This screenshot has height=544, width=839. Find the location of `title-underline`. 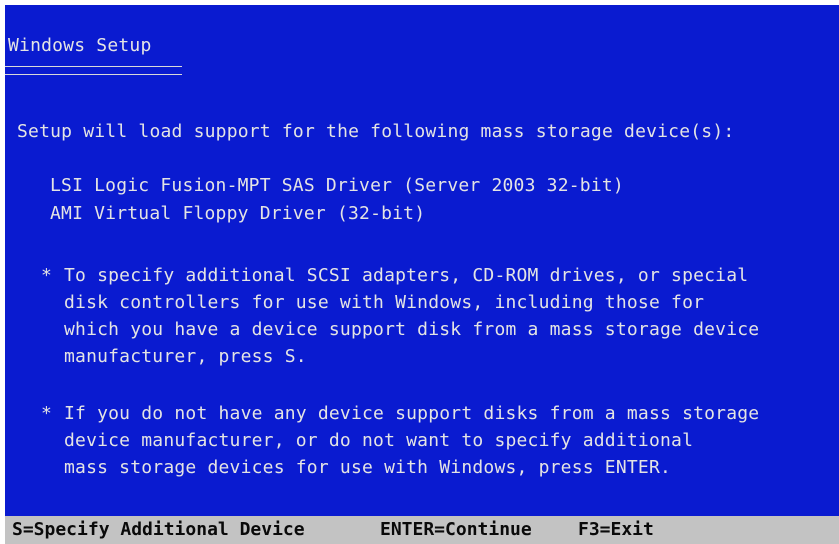

title-underline is located at coordinates (93, 70).